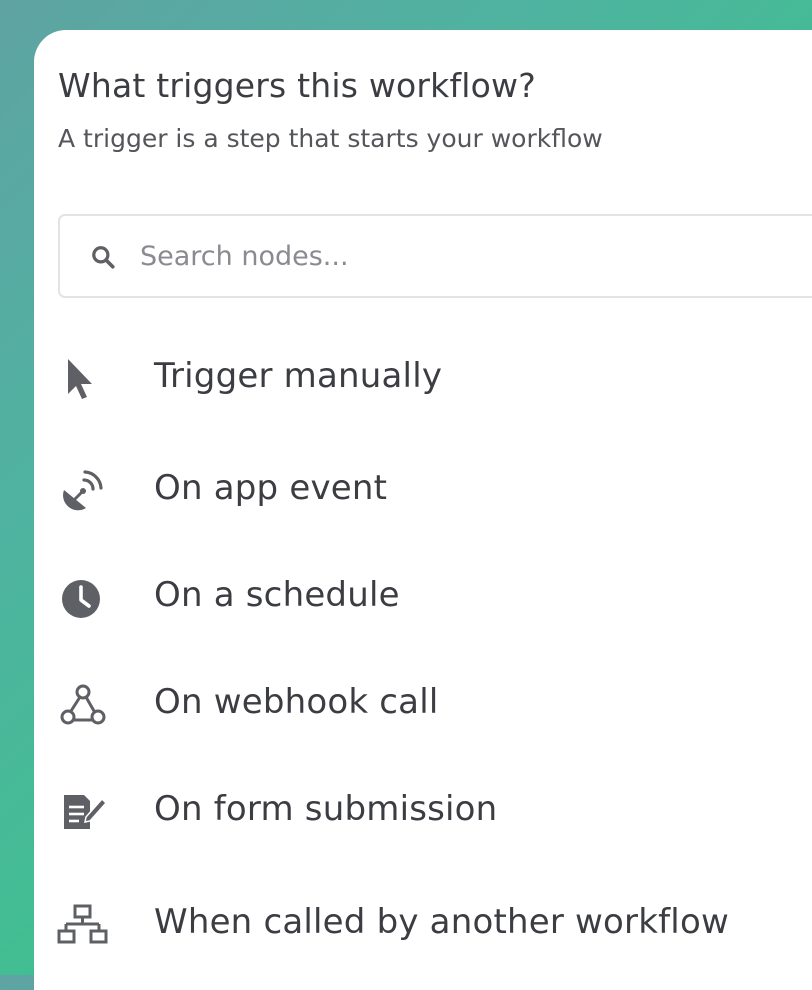 The height and width of the screenshot is (990, 812). I want to click on trigger-item-label: On form submission, so click(326, 809).